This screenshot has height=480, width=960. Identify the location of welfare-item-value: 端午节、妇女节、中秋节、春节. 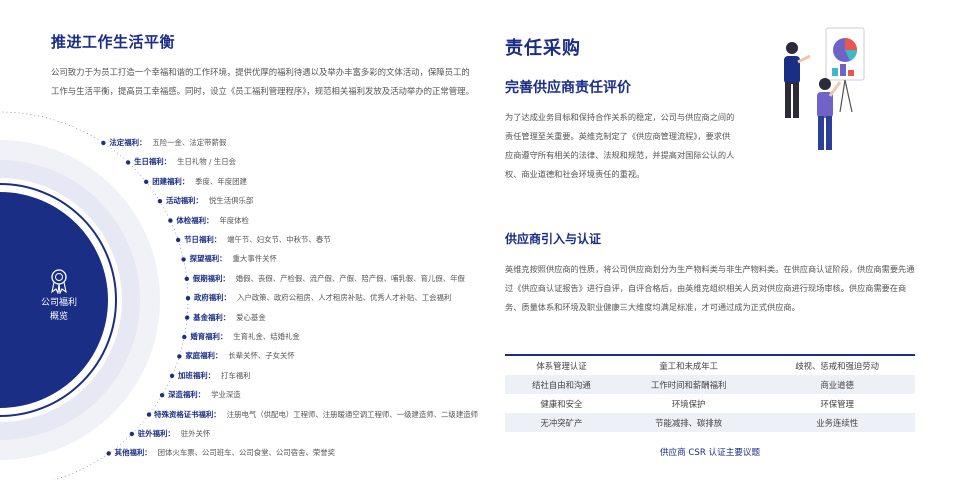
(279, 239).